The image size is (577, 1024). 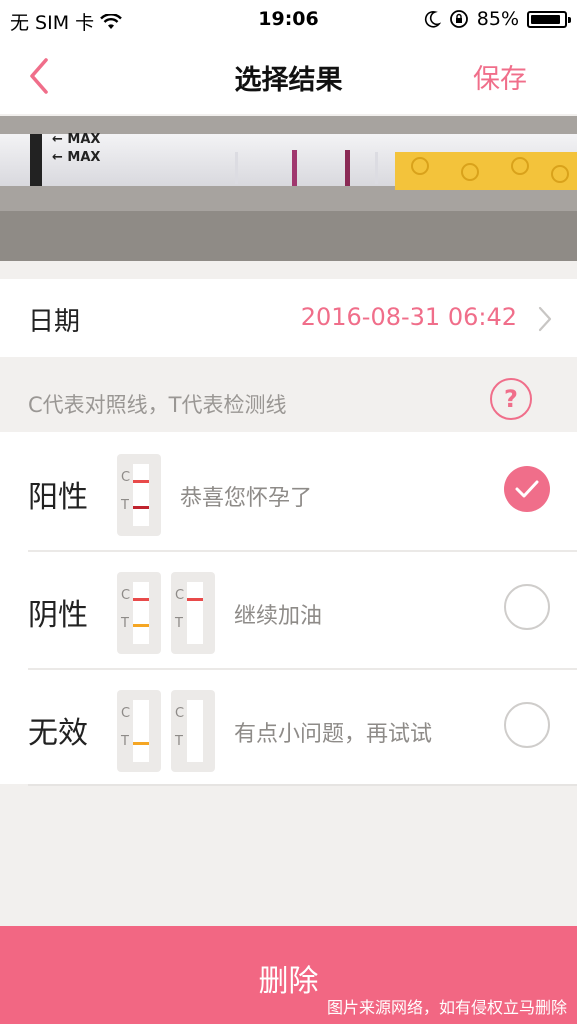 What do you see at coordinates (139, 495) in the screenshot?
I see `strip-icon-positive: C T` at bounding box center [139, 495].